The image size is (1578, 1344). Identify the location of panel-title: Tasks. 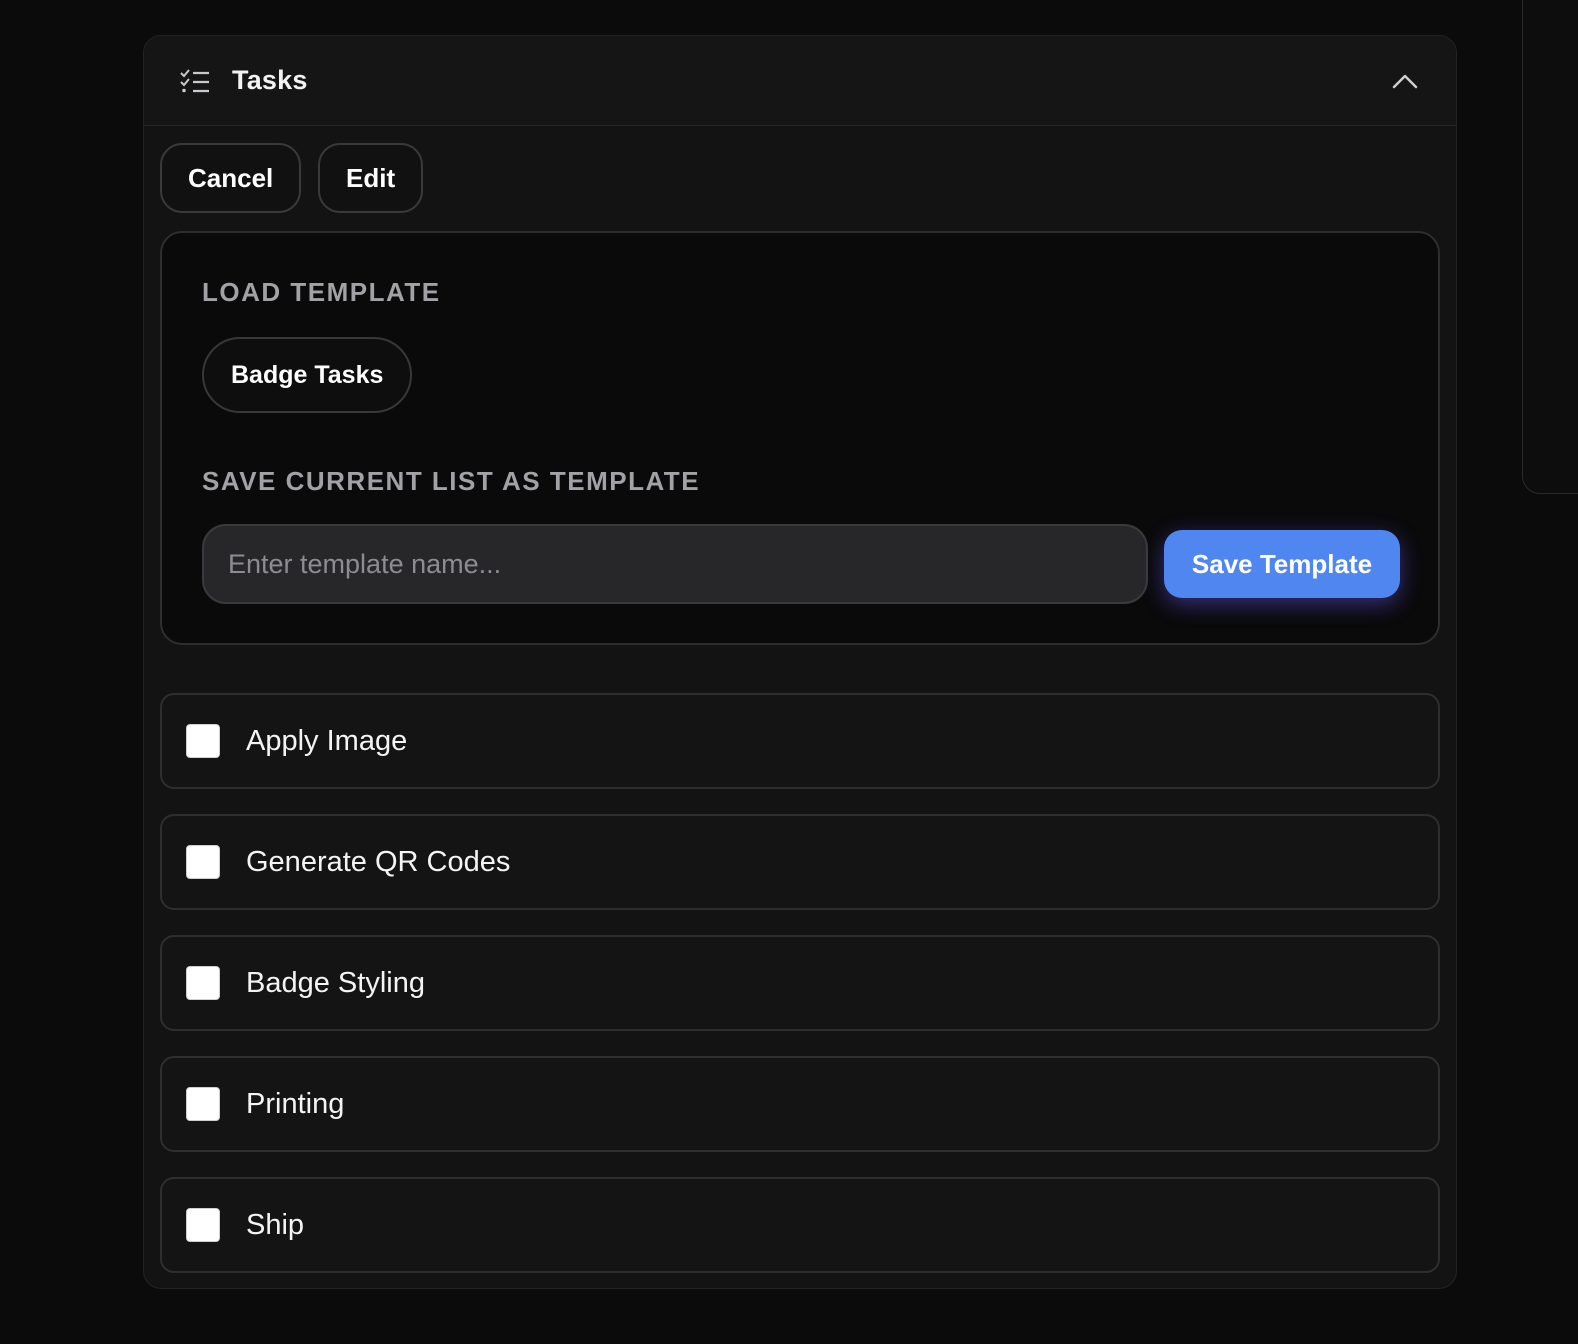
(270, 80).